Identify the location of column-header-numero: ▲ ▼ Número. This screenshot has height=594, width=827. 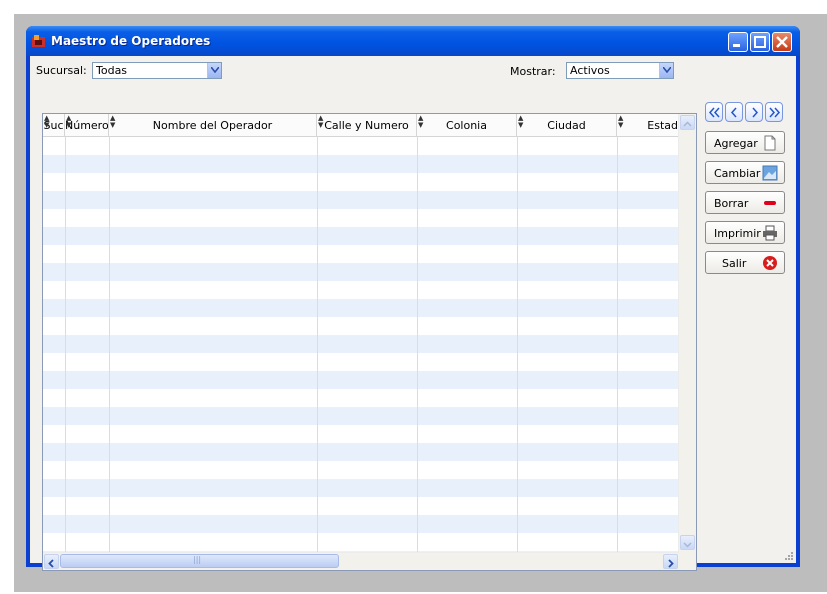
(87, 125).